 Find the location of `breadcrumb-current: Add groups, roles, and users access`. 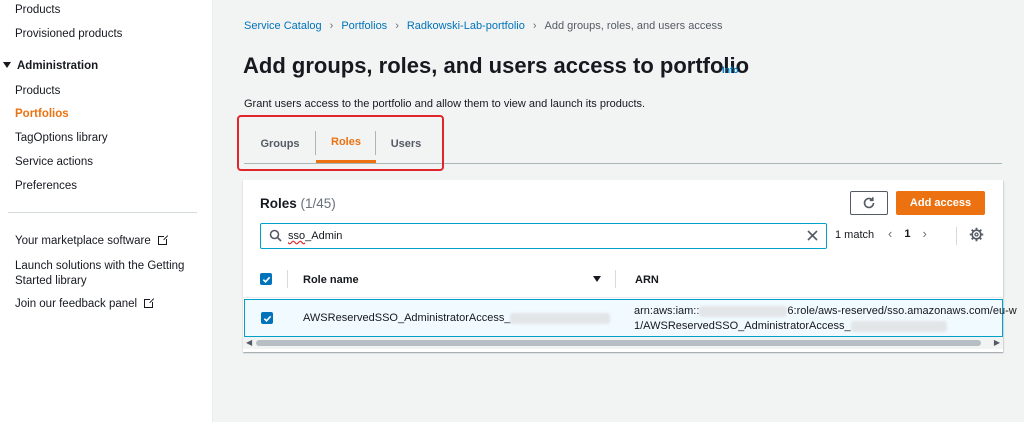

breadcrumb-current: Add groups, roles, and users access is located at coordinates (633, 26).